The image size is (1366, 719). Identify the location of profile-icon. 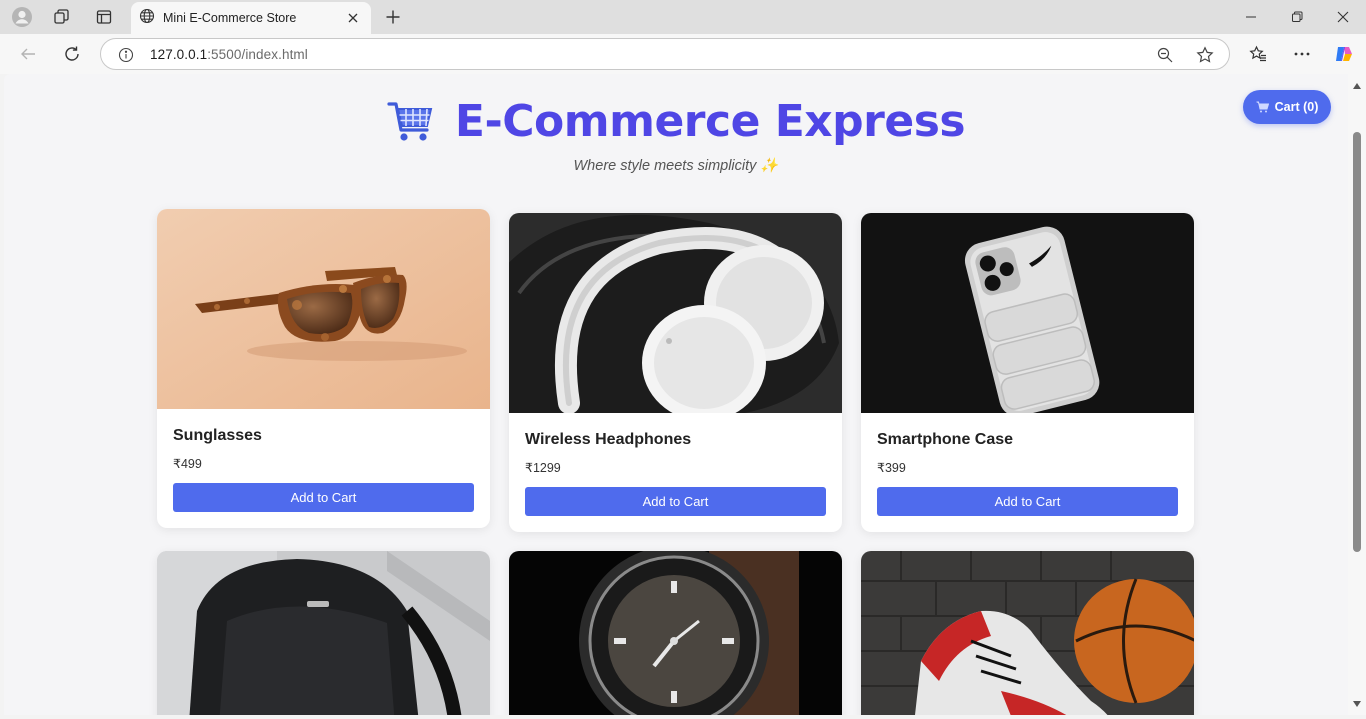
(22, 17).